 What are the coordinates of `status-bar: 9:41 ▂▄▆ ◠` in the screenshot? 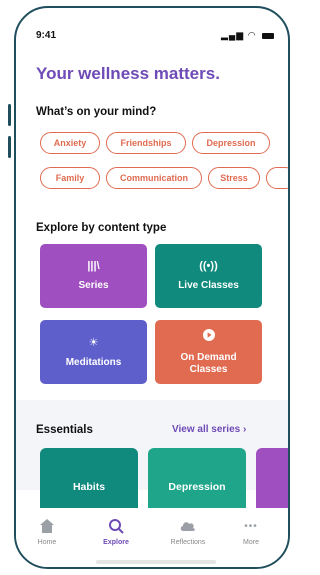 It's located at (152, 36).